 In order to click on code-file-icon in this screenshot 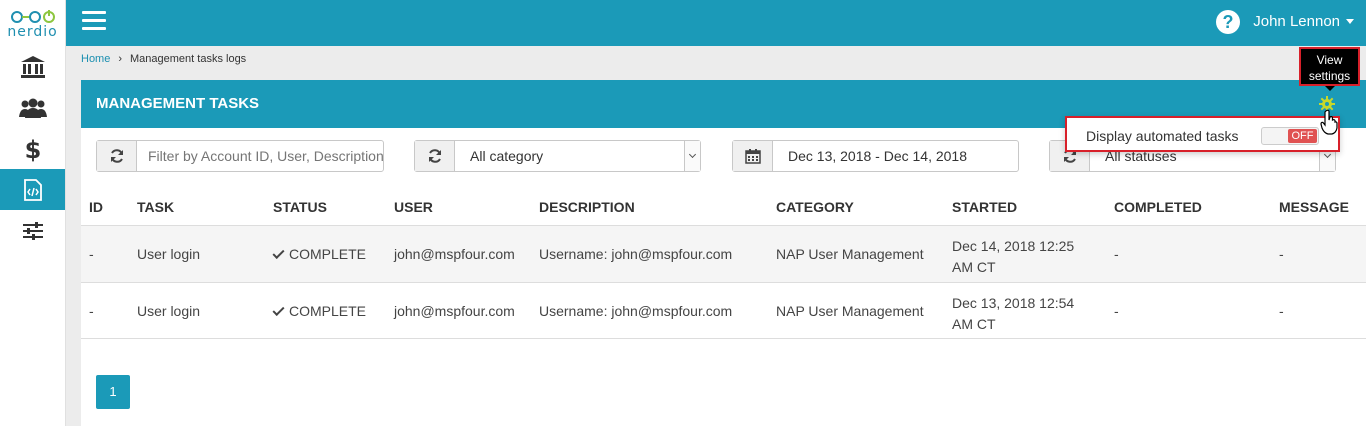, I will do `click(32, 189)`.